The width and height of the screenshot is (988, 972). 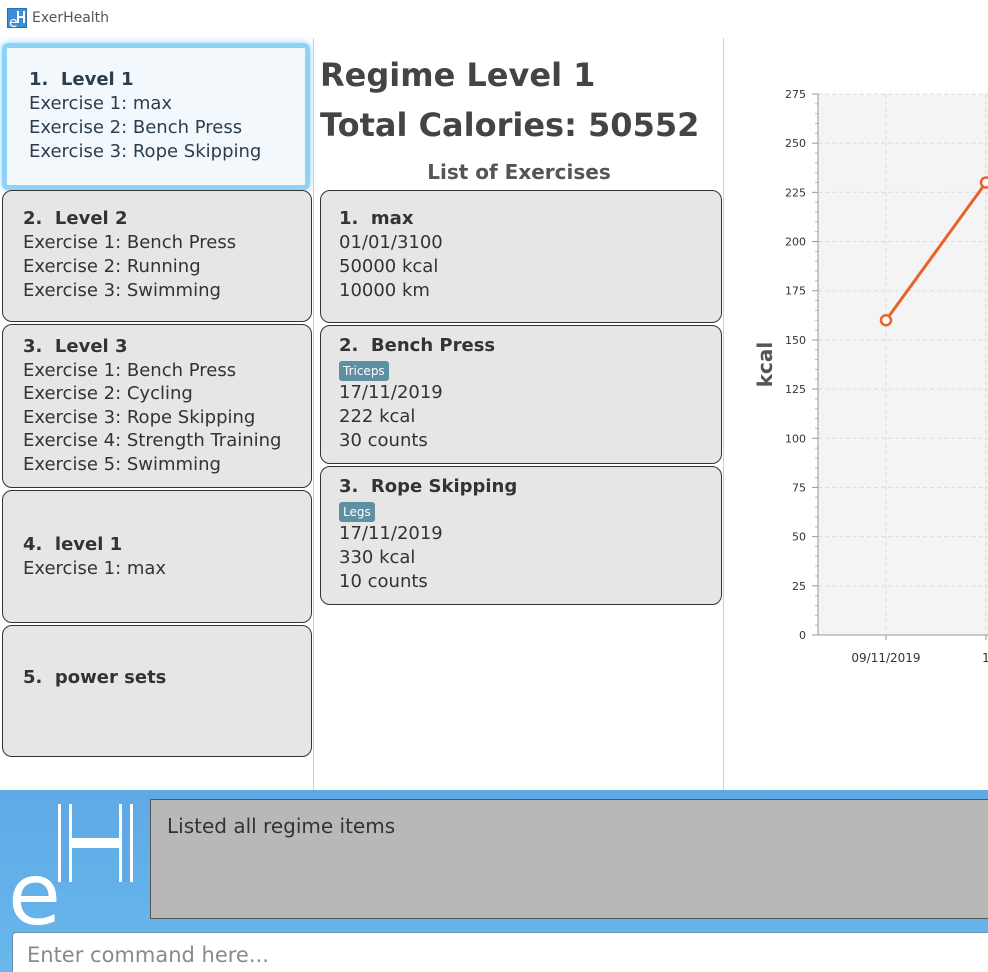 What do you see at coordinates (364, 371) in the screenshot?
I see `muscle-tag: Triceps` at bounding box center [364, 371].